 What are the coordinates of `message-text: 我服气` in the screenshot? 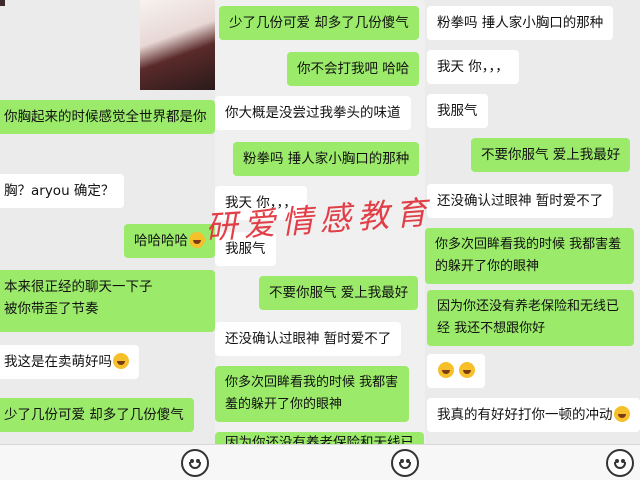 It's located at (457, 111).